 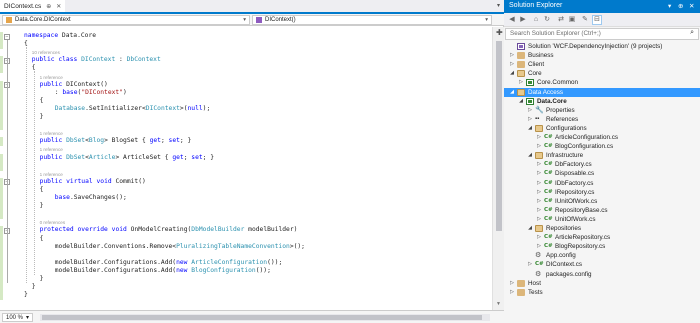 What do you see at coordinates (572, 20) in the screenshot?
I see `collapse-all-icon: ▣` at bounding box center [572, 20].